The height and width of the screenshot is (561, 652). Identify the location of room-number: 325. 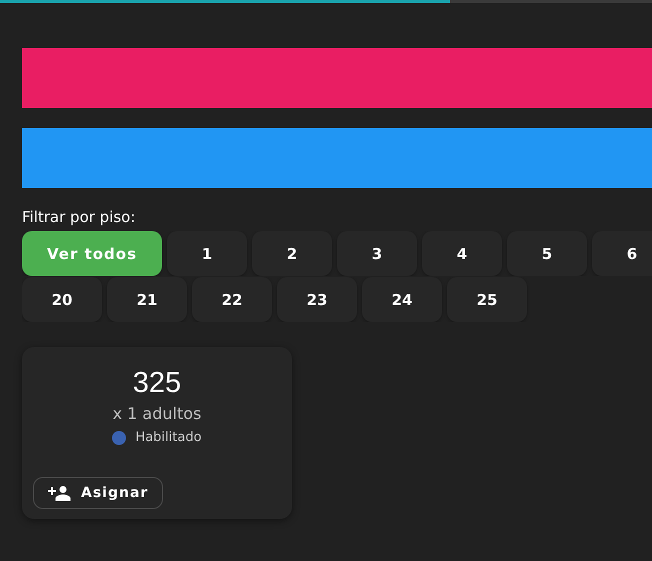
(157, 383).